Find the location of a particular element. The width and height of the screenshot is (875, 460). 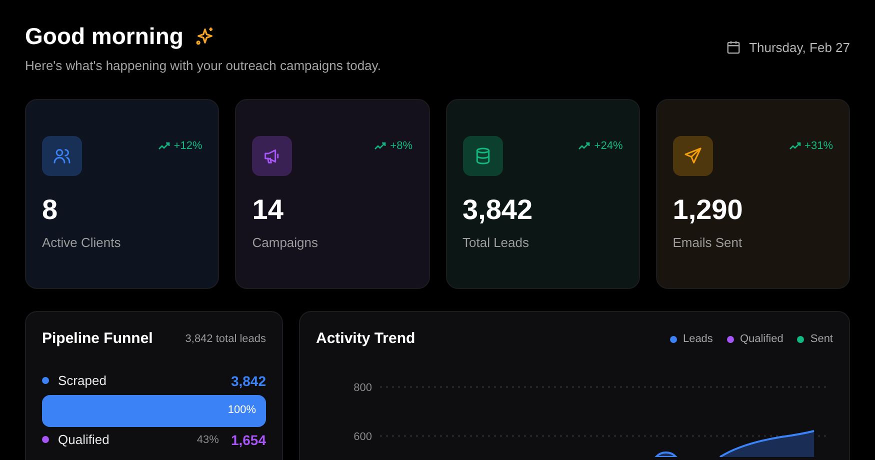

date-label: Thursday, Feb 27 is located at coordinates (799, 48).